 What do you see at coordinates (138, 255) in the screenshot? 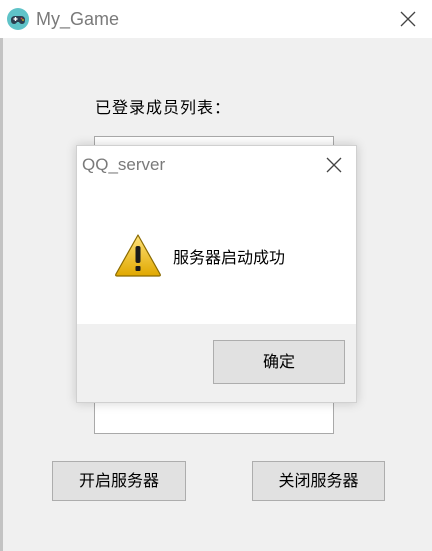
I see `warning-icon` at bounding box center [138, 255].